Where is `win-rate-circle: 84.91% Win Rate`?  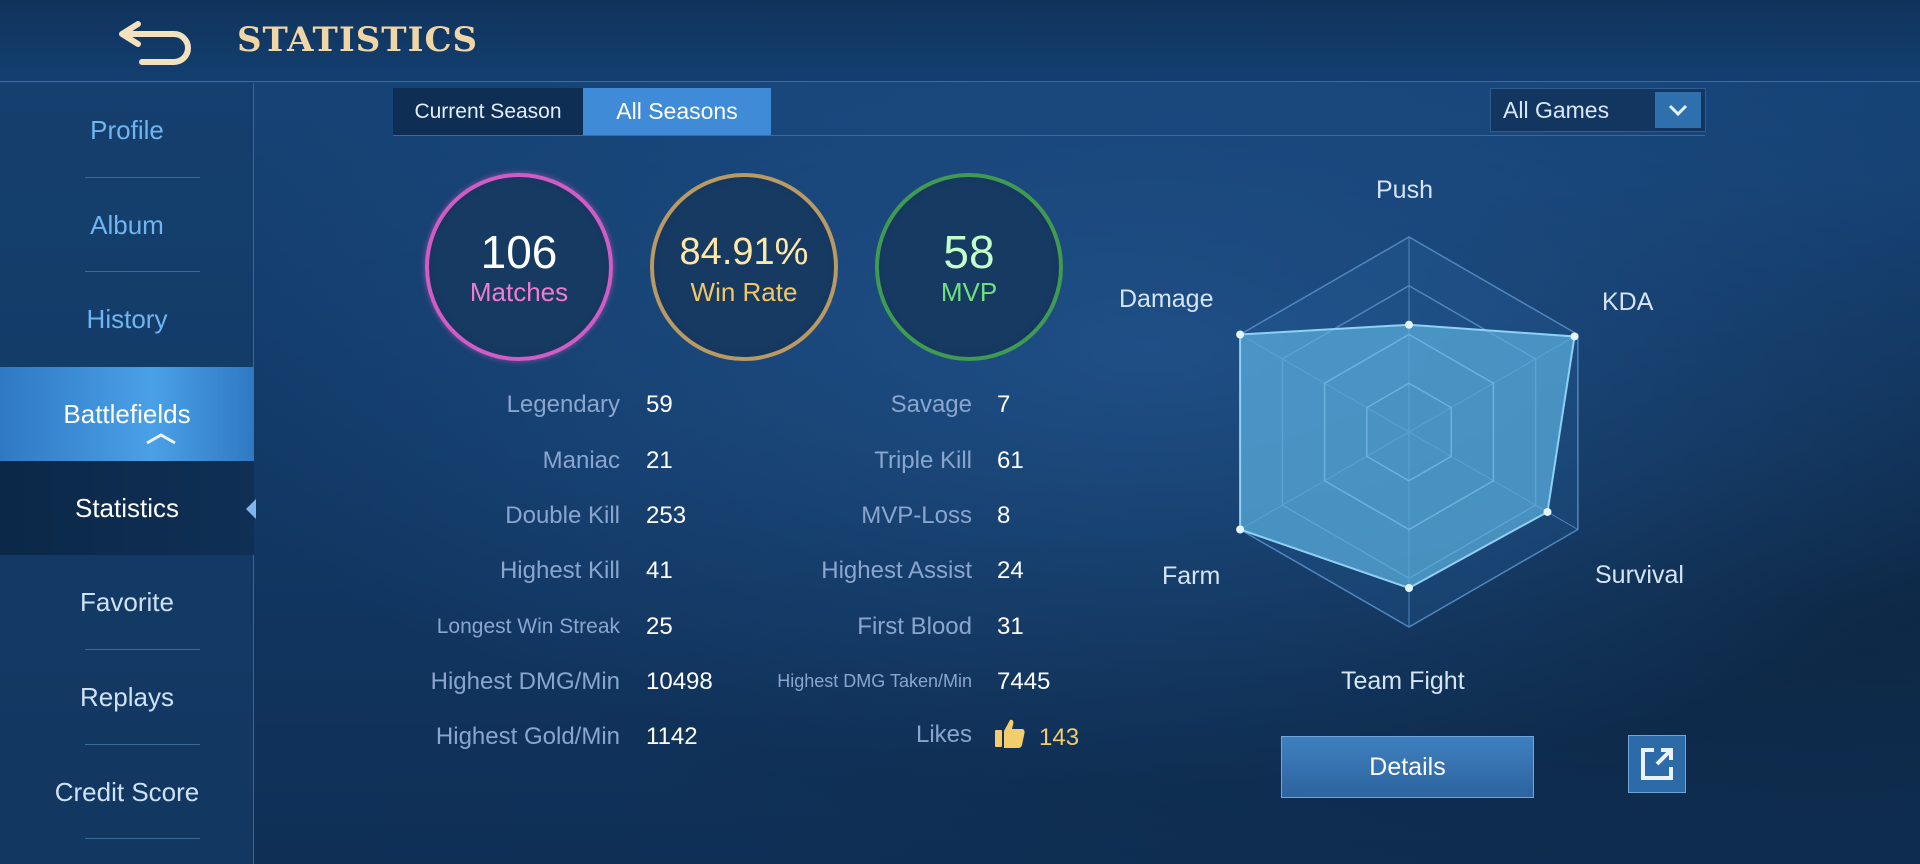 win-rate-circle: 84.91% Win Rate is located at coordinates (744, 267).